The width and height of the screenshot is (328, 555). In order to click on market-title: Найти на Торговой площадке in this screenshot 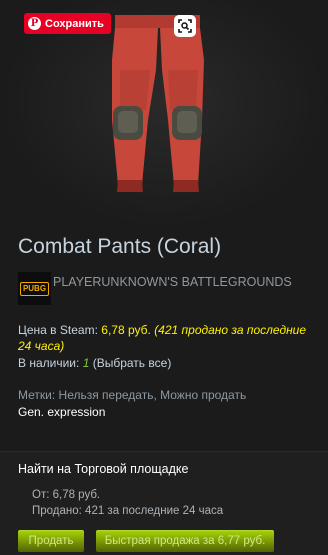, I will do `click(103, 469)`.